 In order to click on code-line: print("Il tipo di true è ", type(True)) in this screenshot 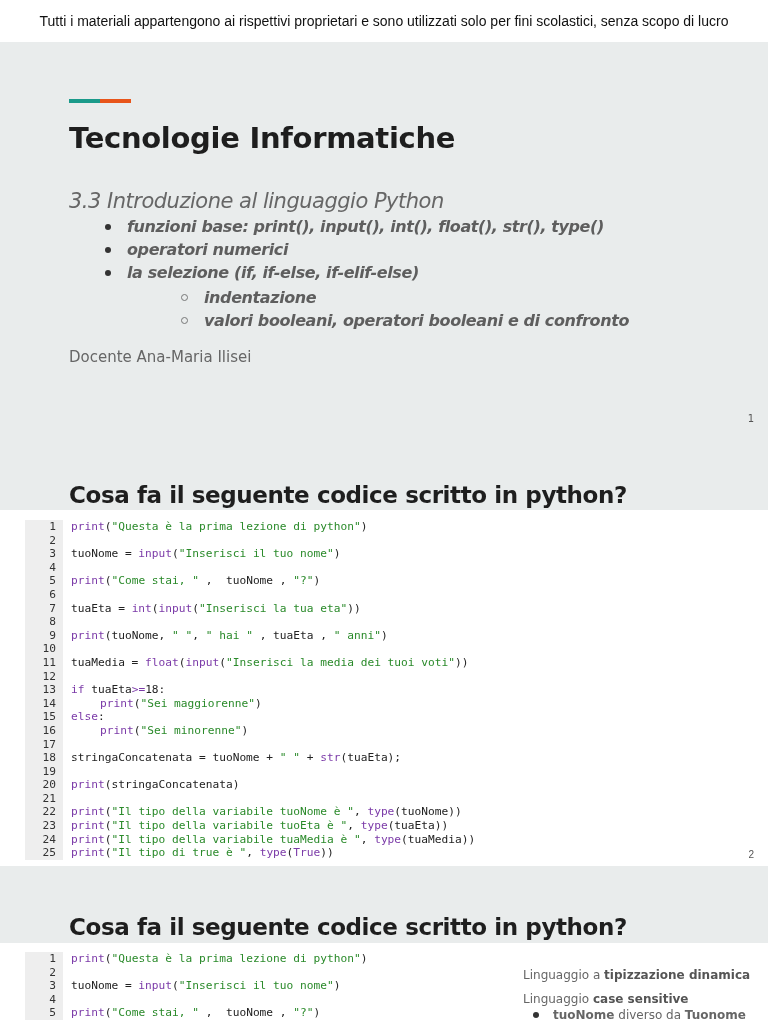, I will do `click(202, 853)`.